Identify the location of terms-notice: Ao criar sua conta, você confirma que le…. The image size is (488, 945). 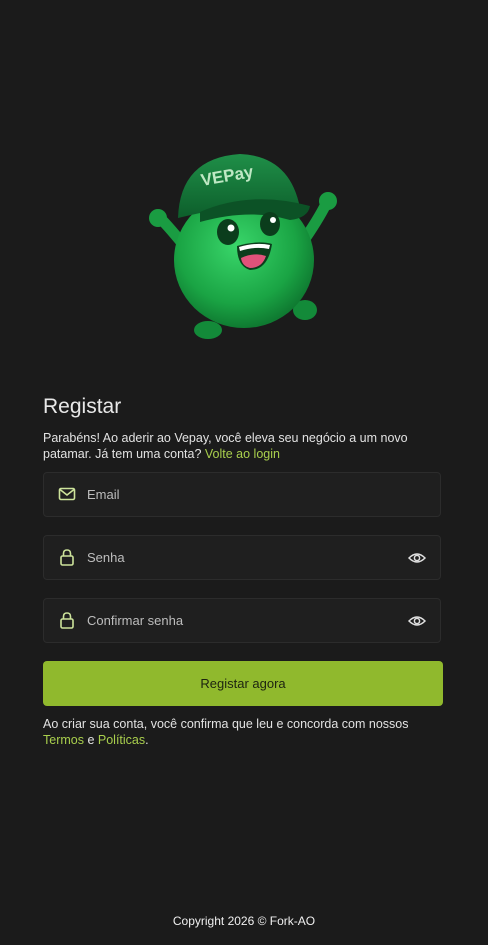
(243, 732).